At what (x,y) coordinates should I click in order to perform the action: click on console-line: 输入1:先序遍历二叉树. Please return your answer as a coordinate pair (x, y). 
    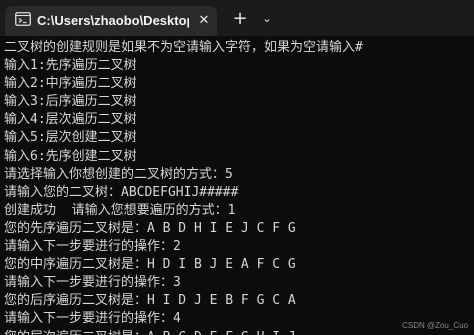
    Looking at the image, I should click on (70, 66).